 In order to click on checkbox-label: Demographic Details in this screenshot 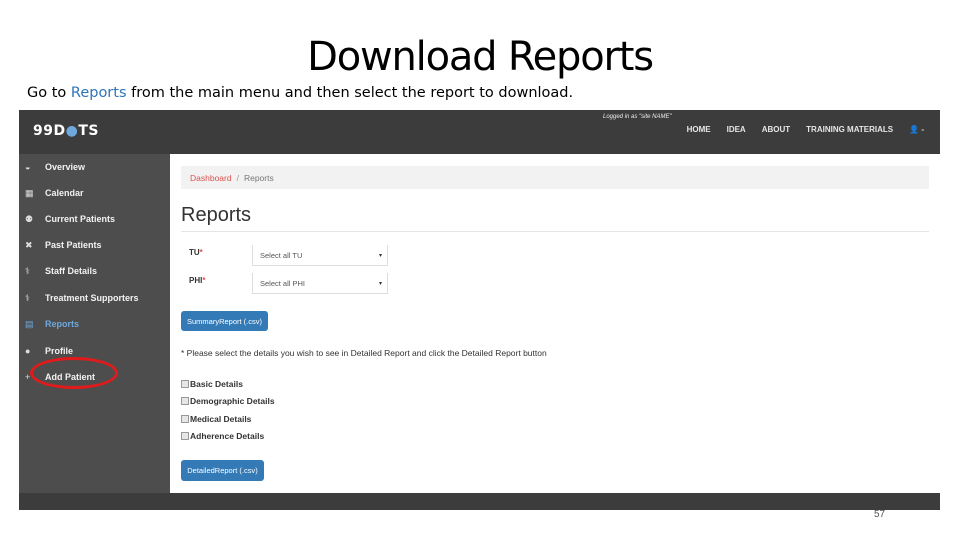, I will do `click(232, 401)`.